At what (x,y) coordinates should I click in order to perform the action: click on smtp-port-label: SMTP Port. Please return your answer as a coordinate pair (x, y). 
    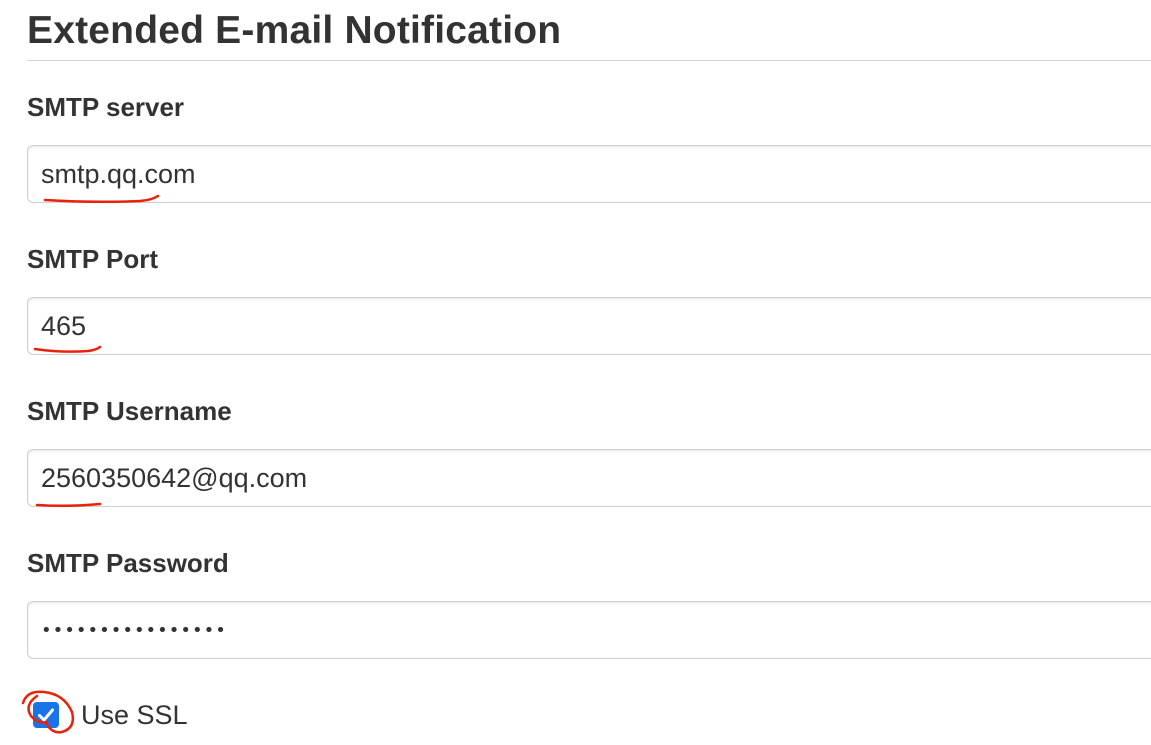
    Looking at the image, I should click on (92, 259).